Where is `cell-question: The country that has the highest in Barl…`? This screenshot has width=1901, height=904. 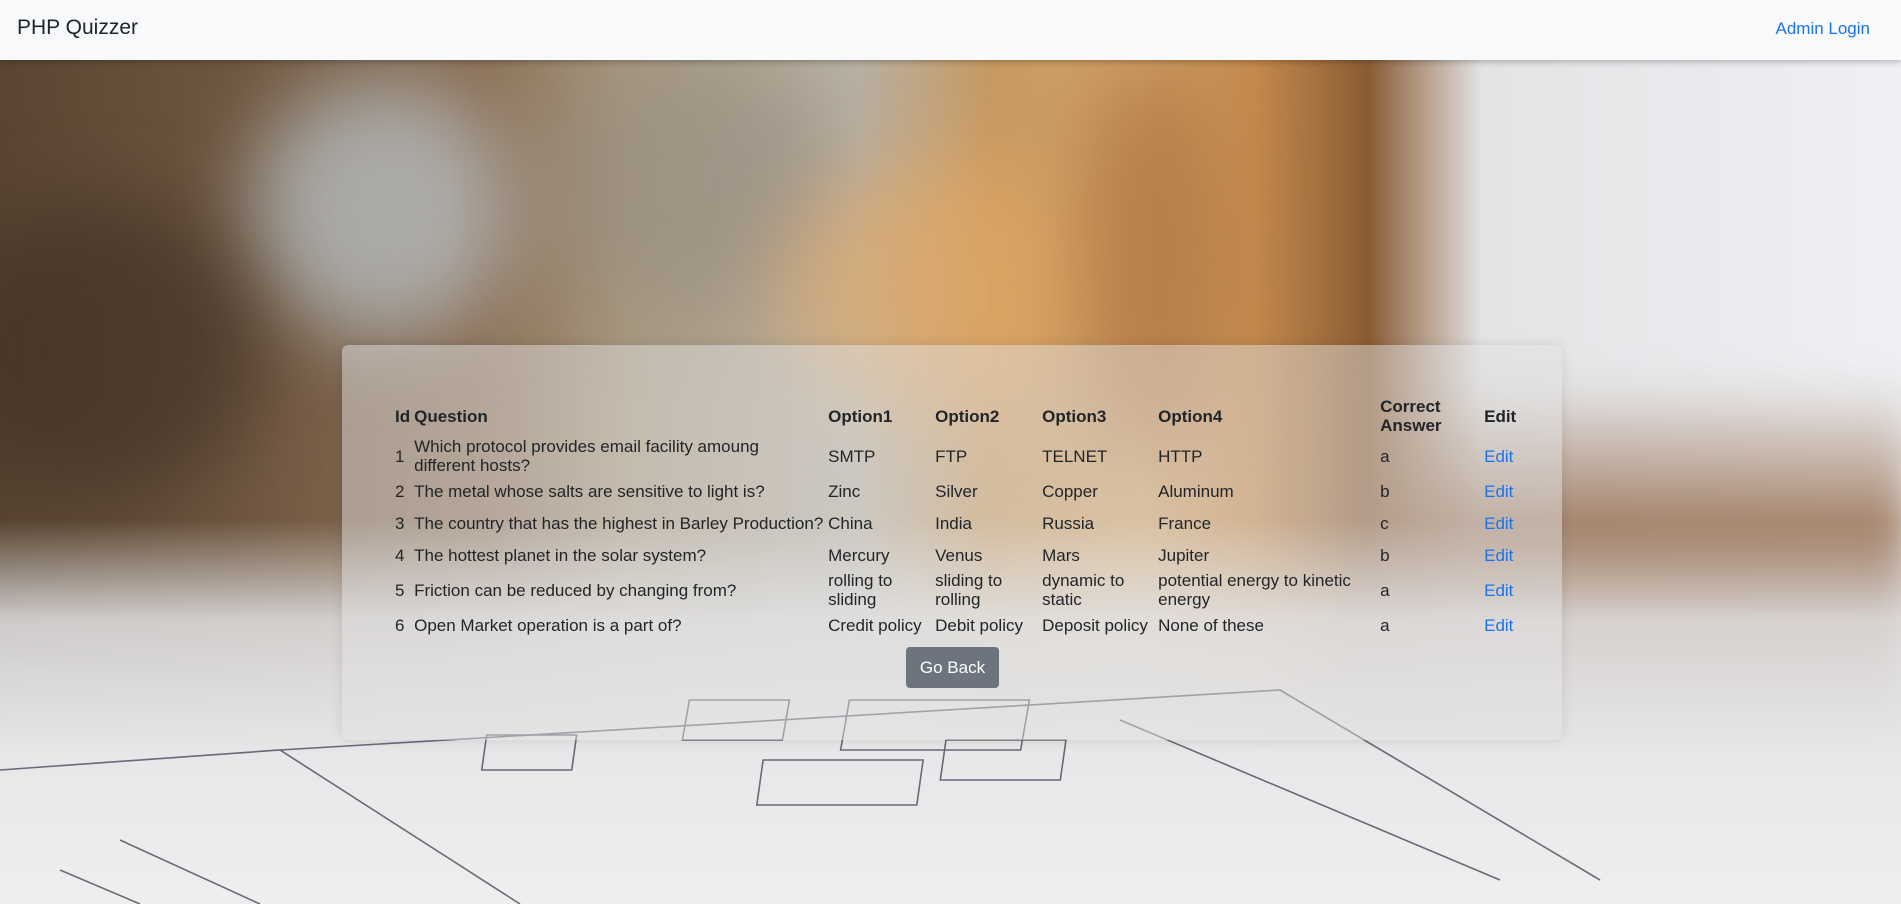 cell-question: The country that has the highest in Barl… is located at coordinates (619, 523).